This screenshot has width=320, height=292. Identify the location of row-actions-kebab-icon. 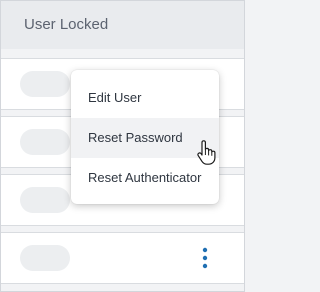
(205, 258).